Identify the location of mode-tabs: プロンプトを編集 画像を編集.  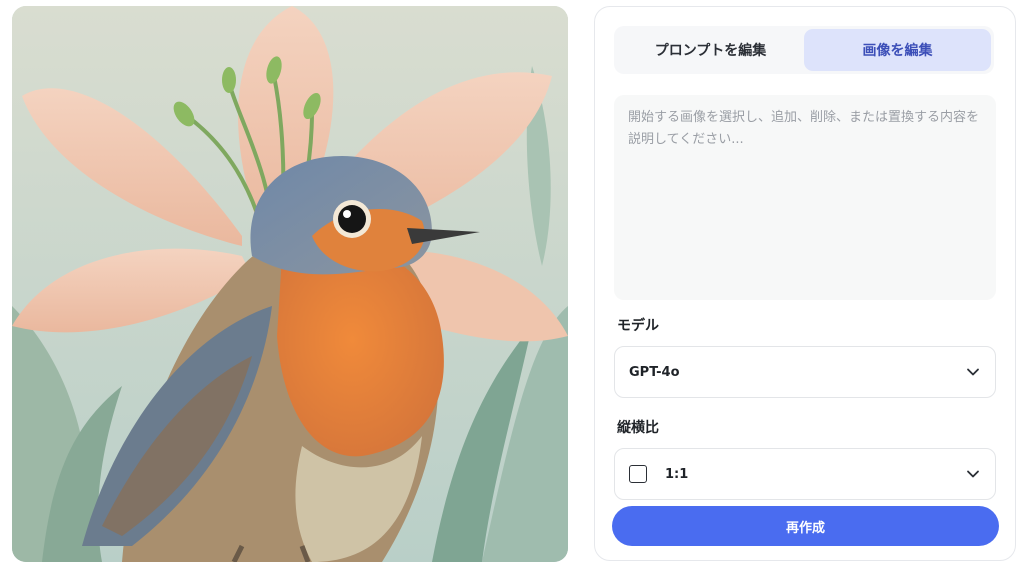
(804, 50).